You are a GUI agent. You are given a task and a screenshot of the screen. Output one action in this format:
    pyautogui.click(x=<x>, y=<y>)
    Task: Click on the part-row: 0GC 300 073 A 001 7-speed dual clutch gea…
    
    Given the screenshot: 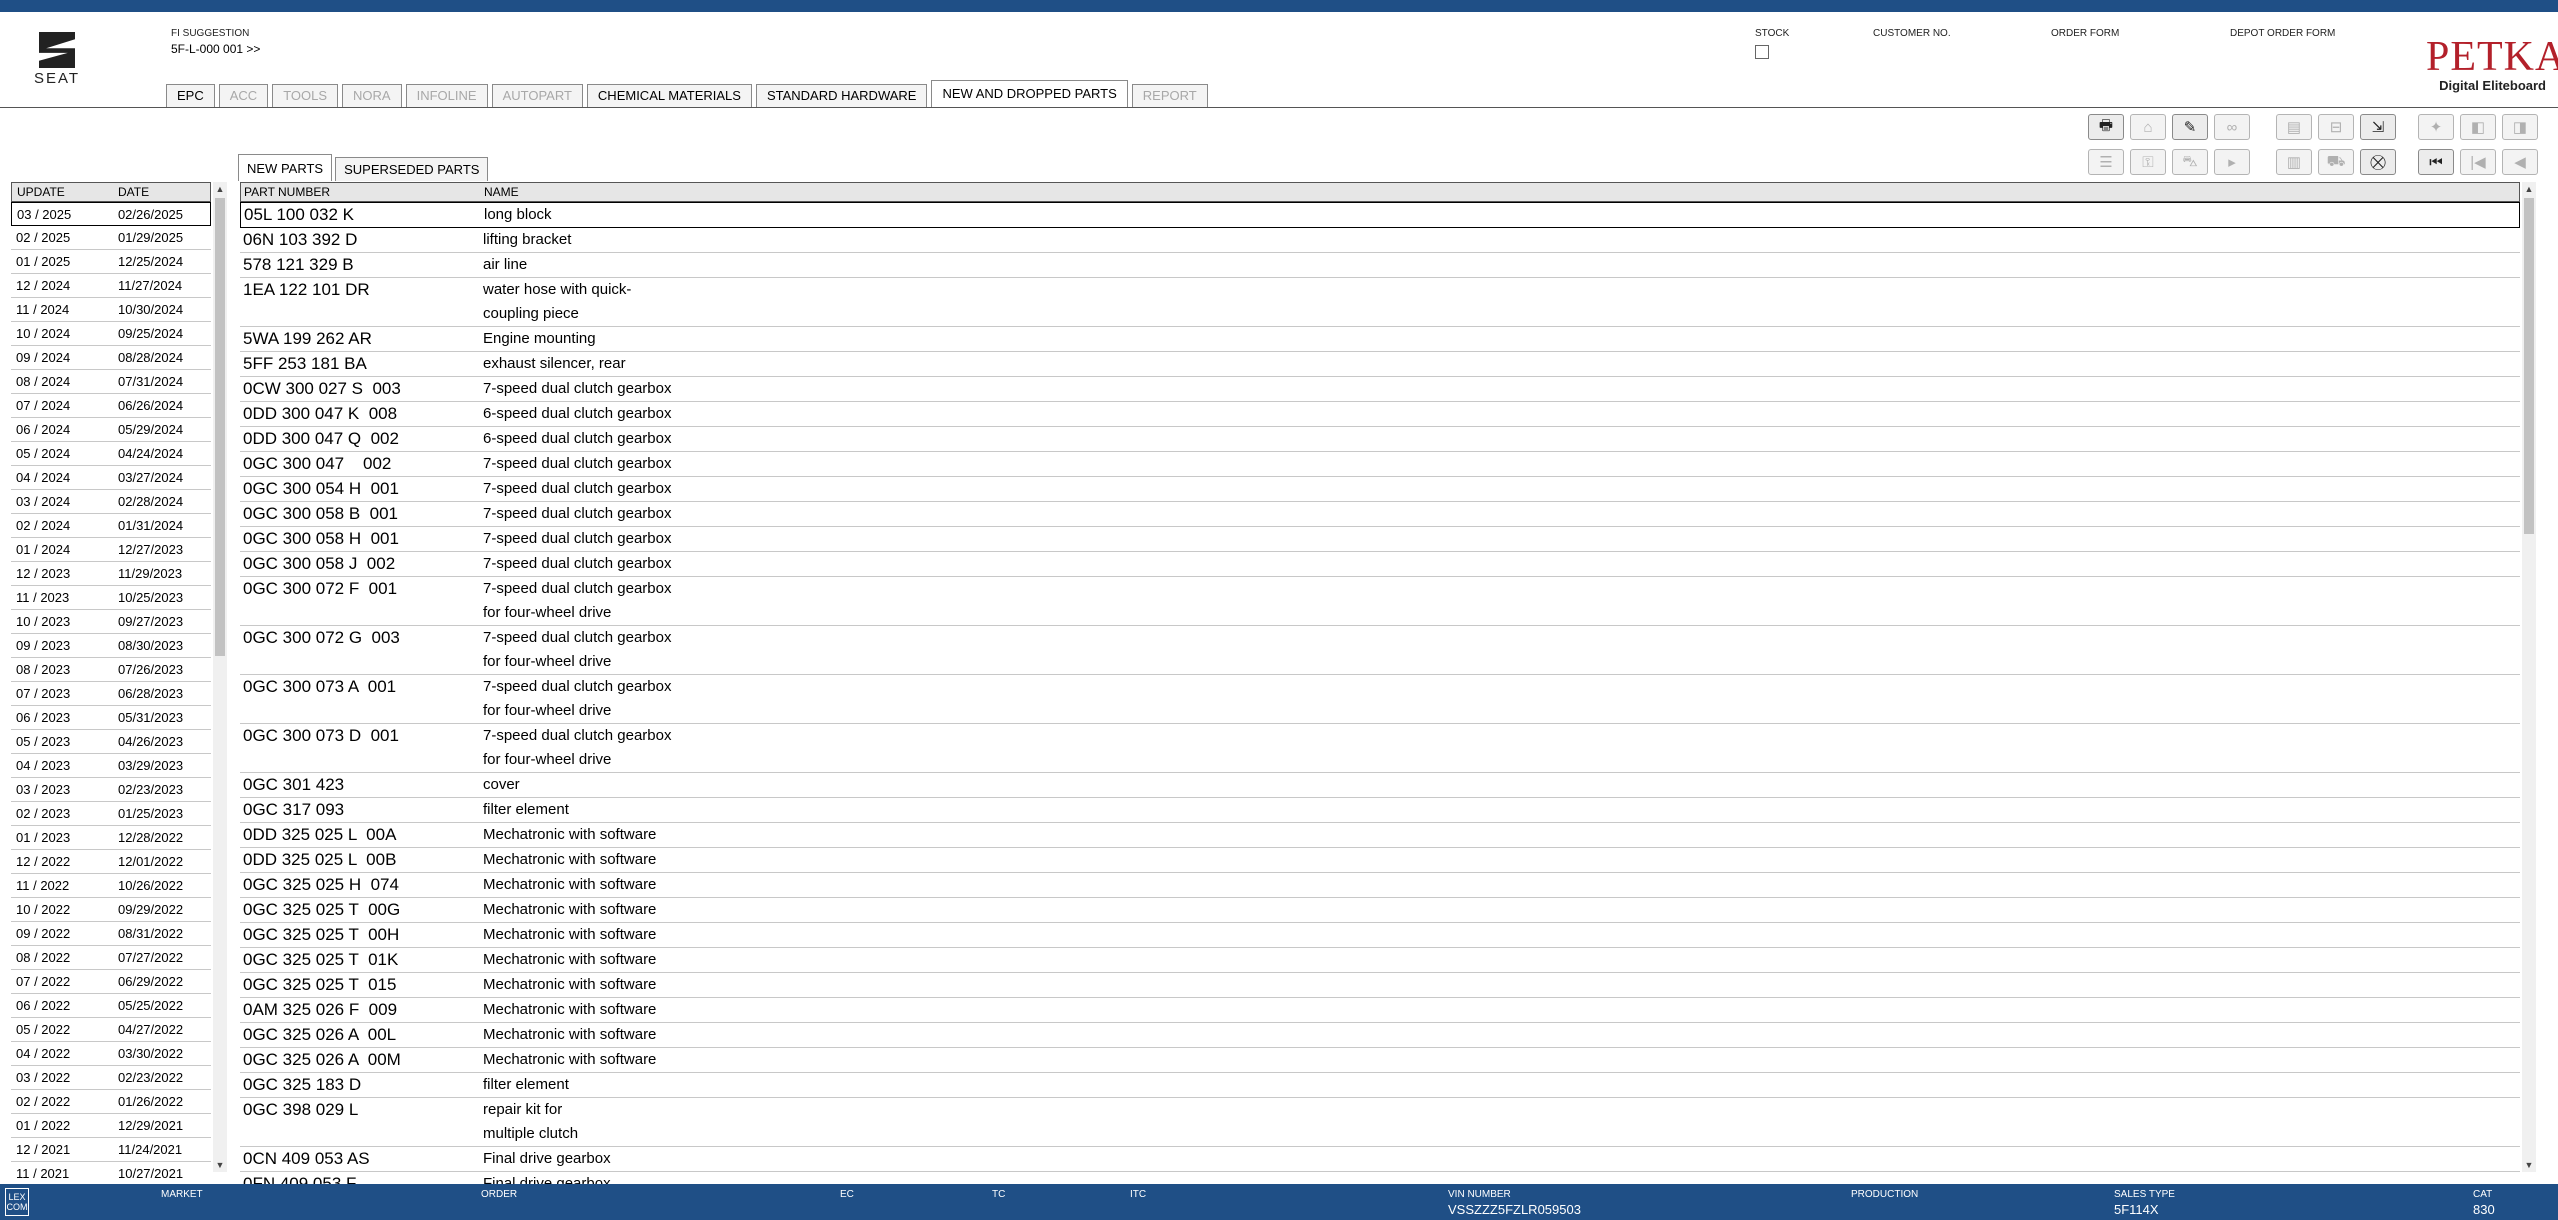 What is the action you would take?
    pyautogui.click(x=1380, y=699)
    